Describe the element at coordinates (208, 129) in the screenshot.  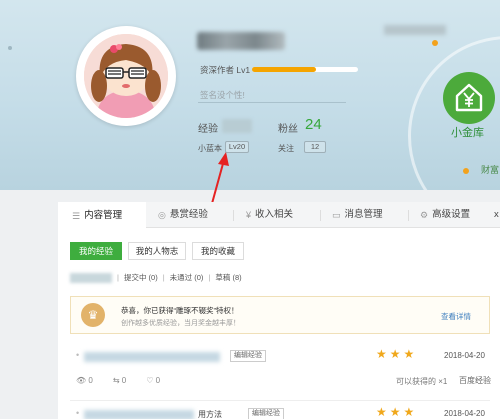
I see `experience-label: 经验` at that location.